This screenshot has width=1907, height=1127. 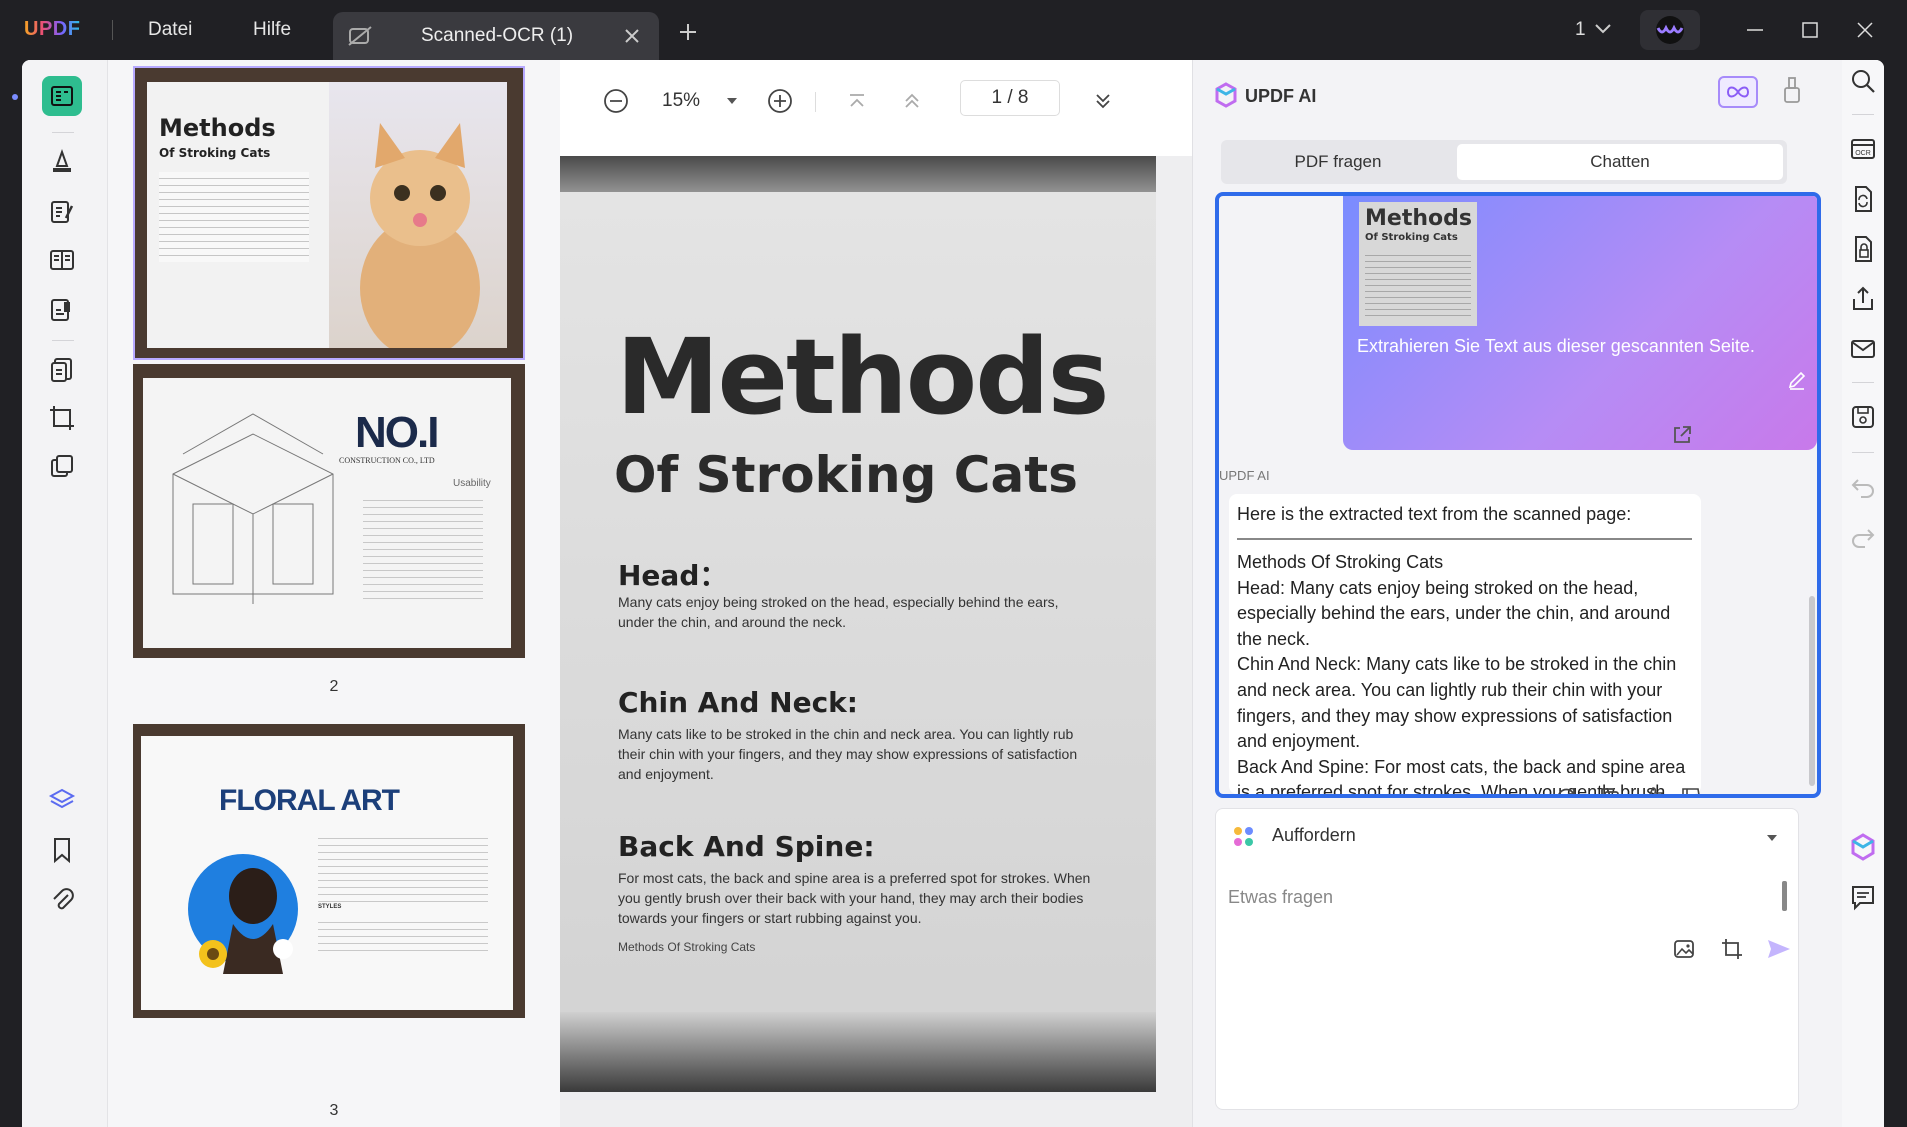 I want to click on prompt-dropdown-icon, so click(x=1772, y=838).